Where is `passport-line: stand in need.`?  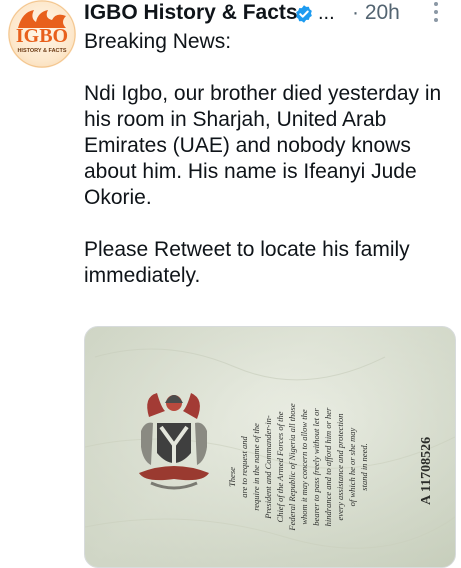 passport-line: stand in need. is located at coordinates (364, 466).